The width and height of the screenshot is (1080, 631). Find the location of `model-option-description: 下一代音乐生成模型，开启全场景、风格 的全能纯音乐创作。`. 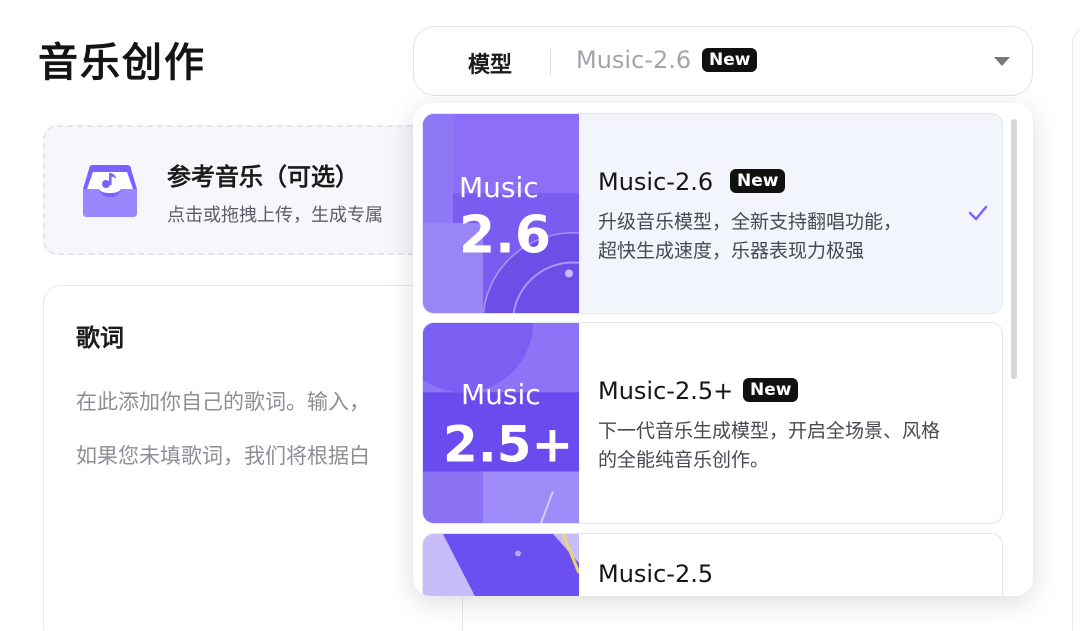

model-option-description: 下一代音乐生成模型，开启全场景、风格 的全能纯音乐创作。 is located at coordinates (798, 446).